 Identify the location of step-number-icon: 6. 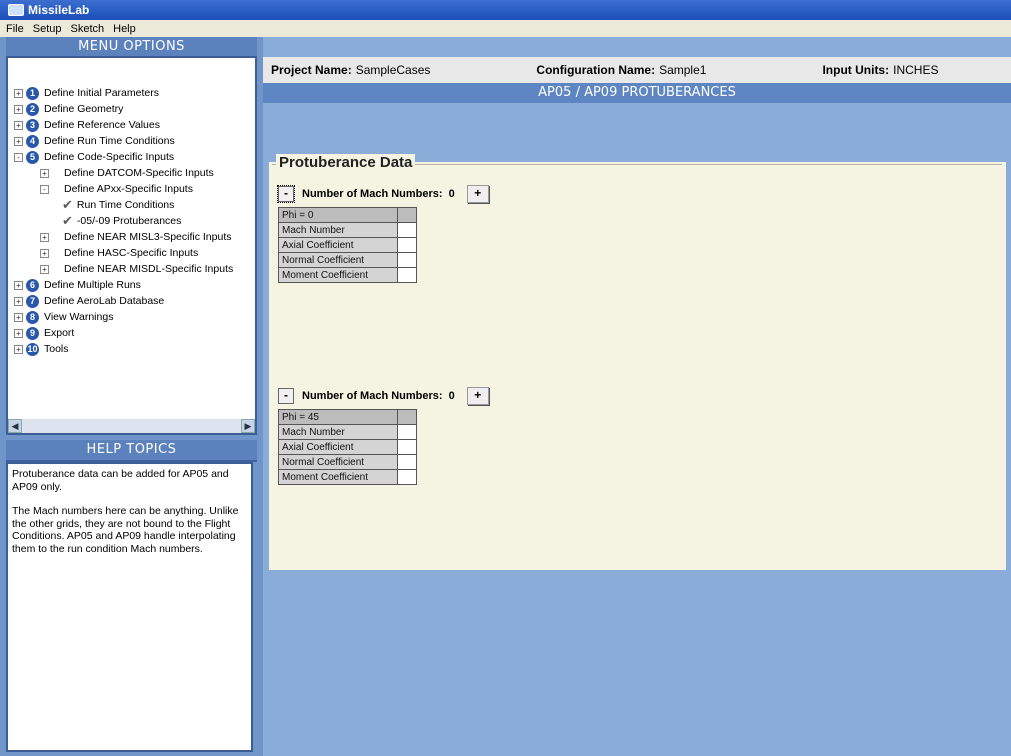
(32, 285).